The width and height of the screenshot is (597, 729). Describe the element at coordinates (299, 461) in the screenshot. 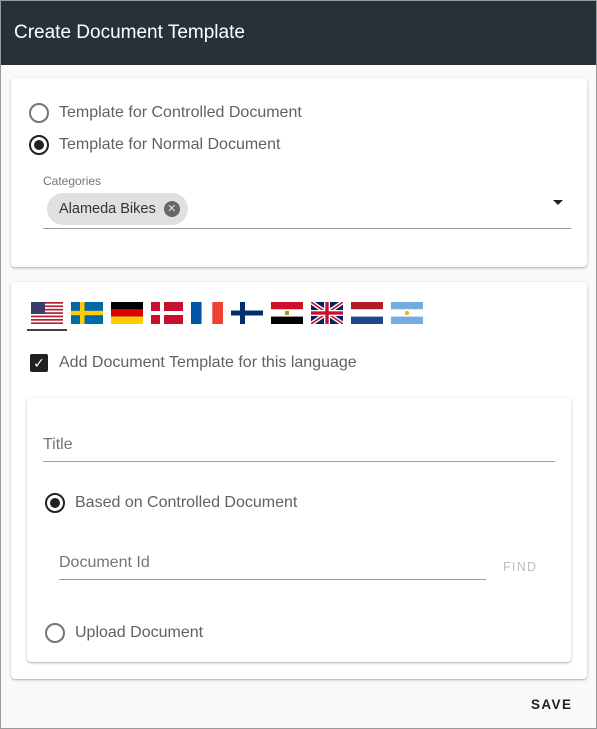

I see `title-input-underline` at that location.